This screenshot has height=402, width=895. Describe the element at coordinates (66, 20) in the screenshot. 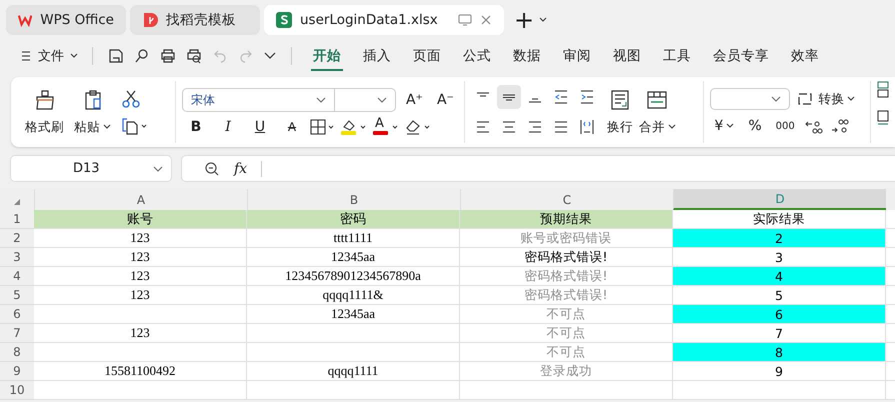

I see `document-tab: WPS Office` at that location.